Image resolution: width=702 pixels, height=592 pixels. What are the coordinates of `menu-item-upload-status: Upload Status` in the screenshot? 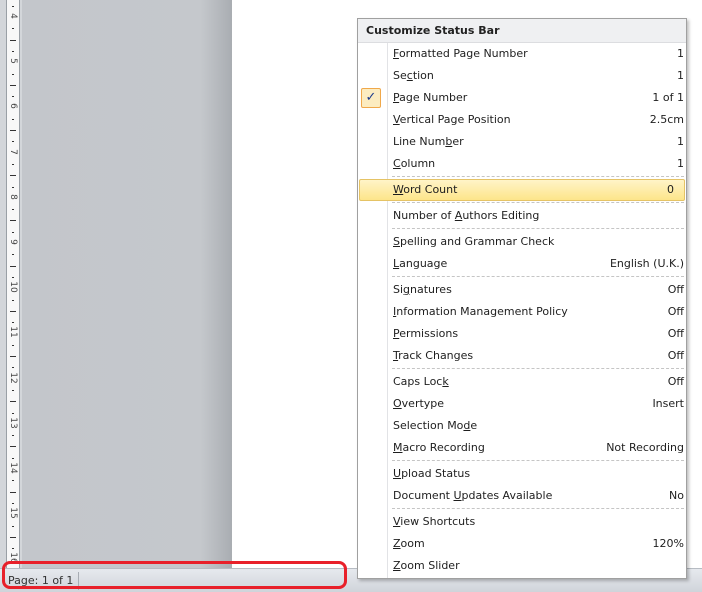 It's located at (522, 474).